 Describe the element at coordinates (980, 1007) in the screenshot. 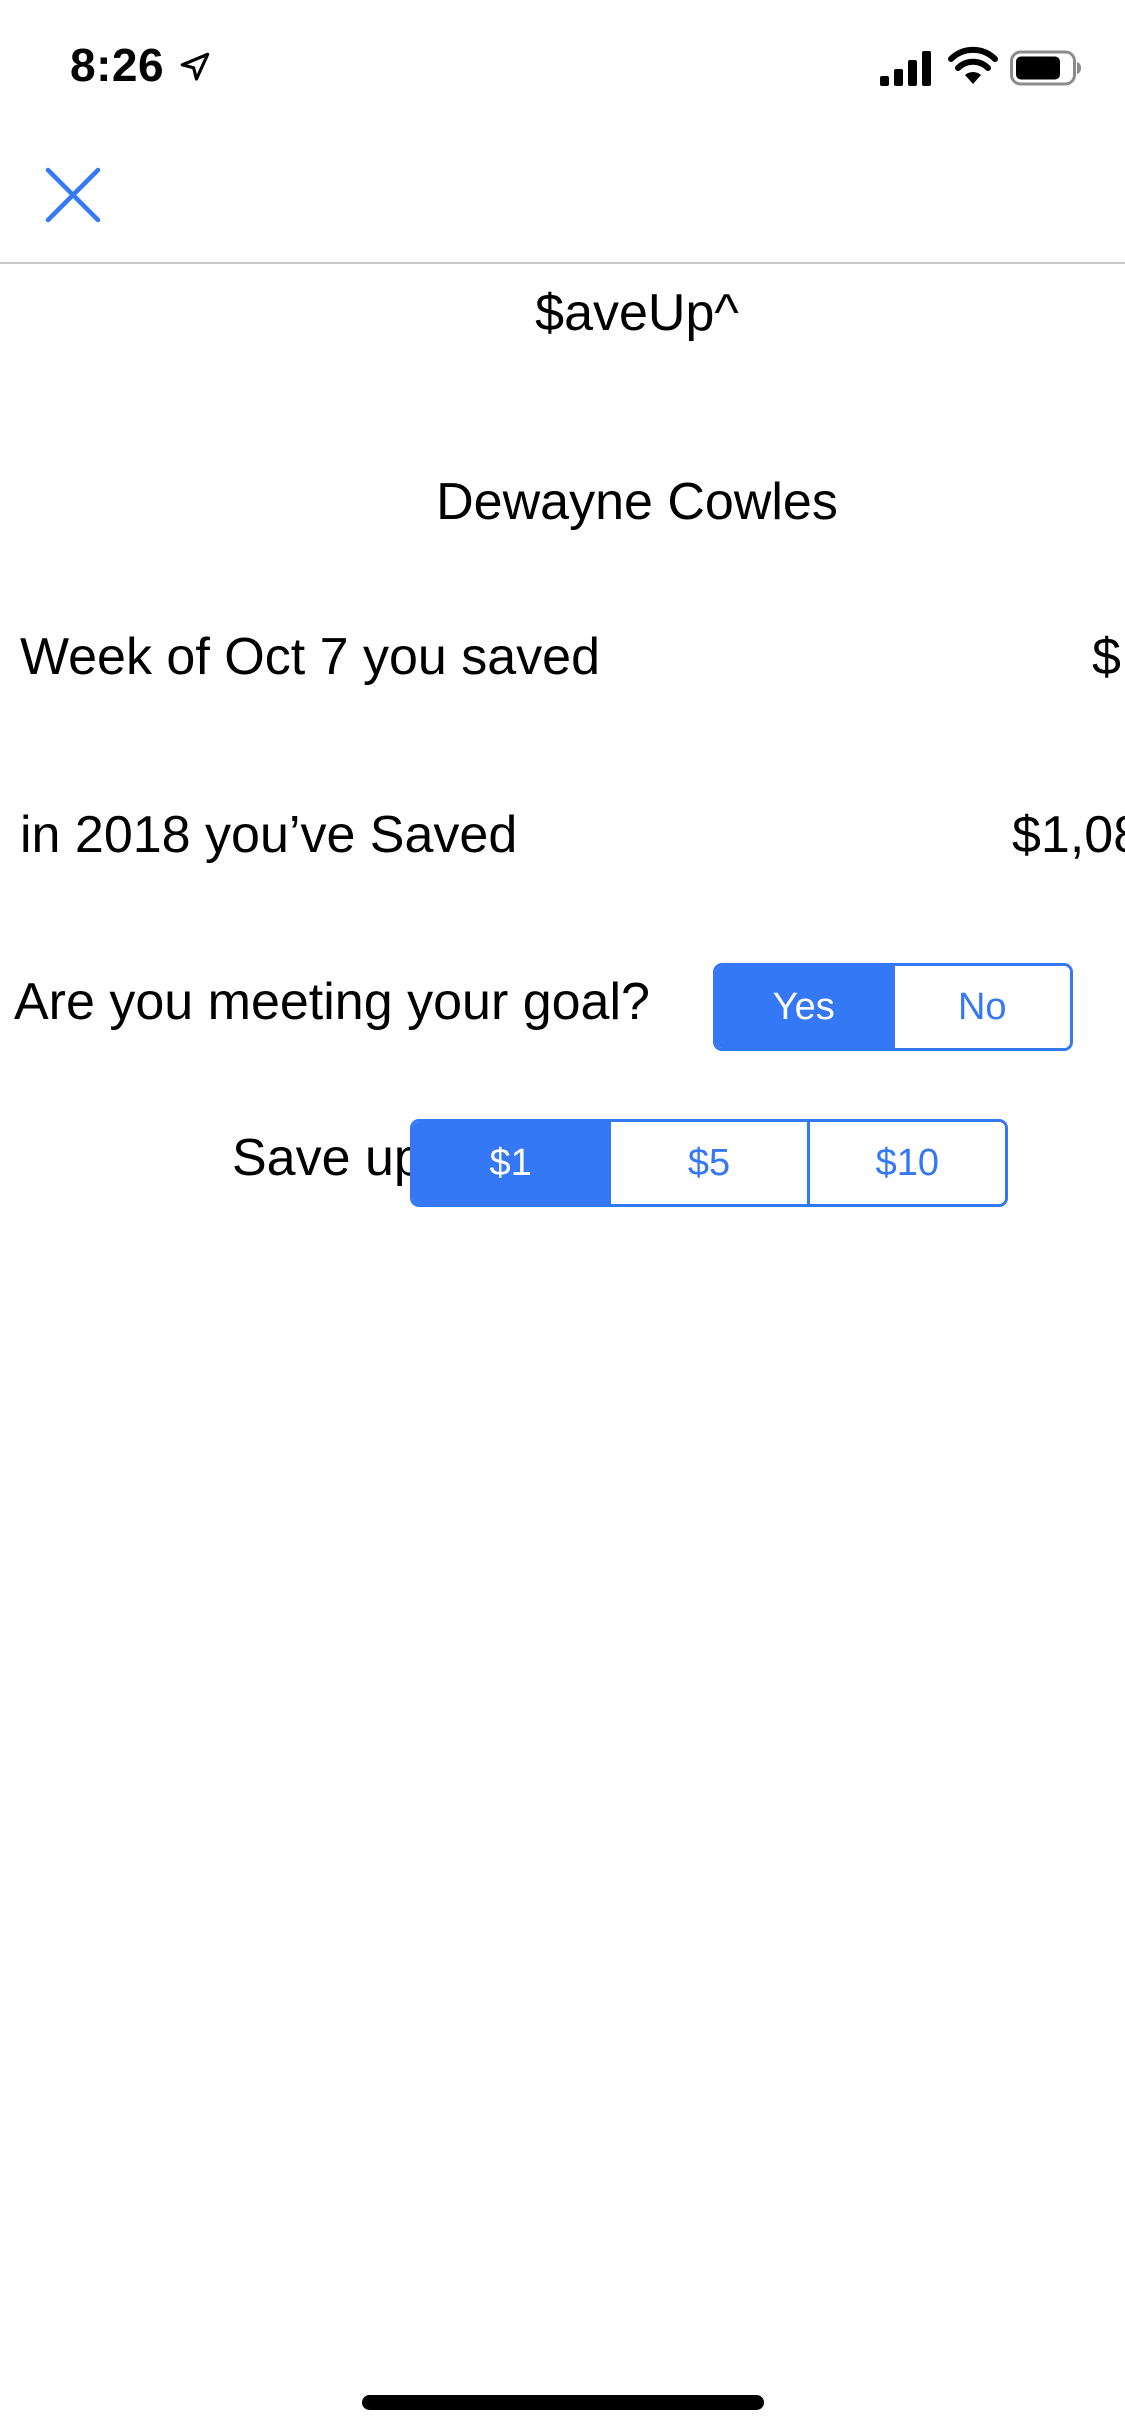

I see `goal-no-segment: No` at that location.